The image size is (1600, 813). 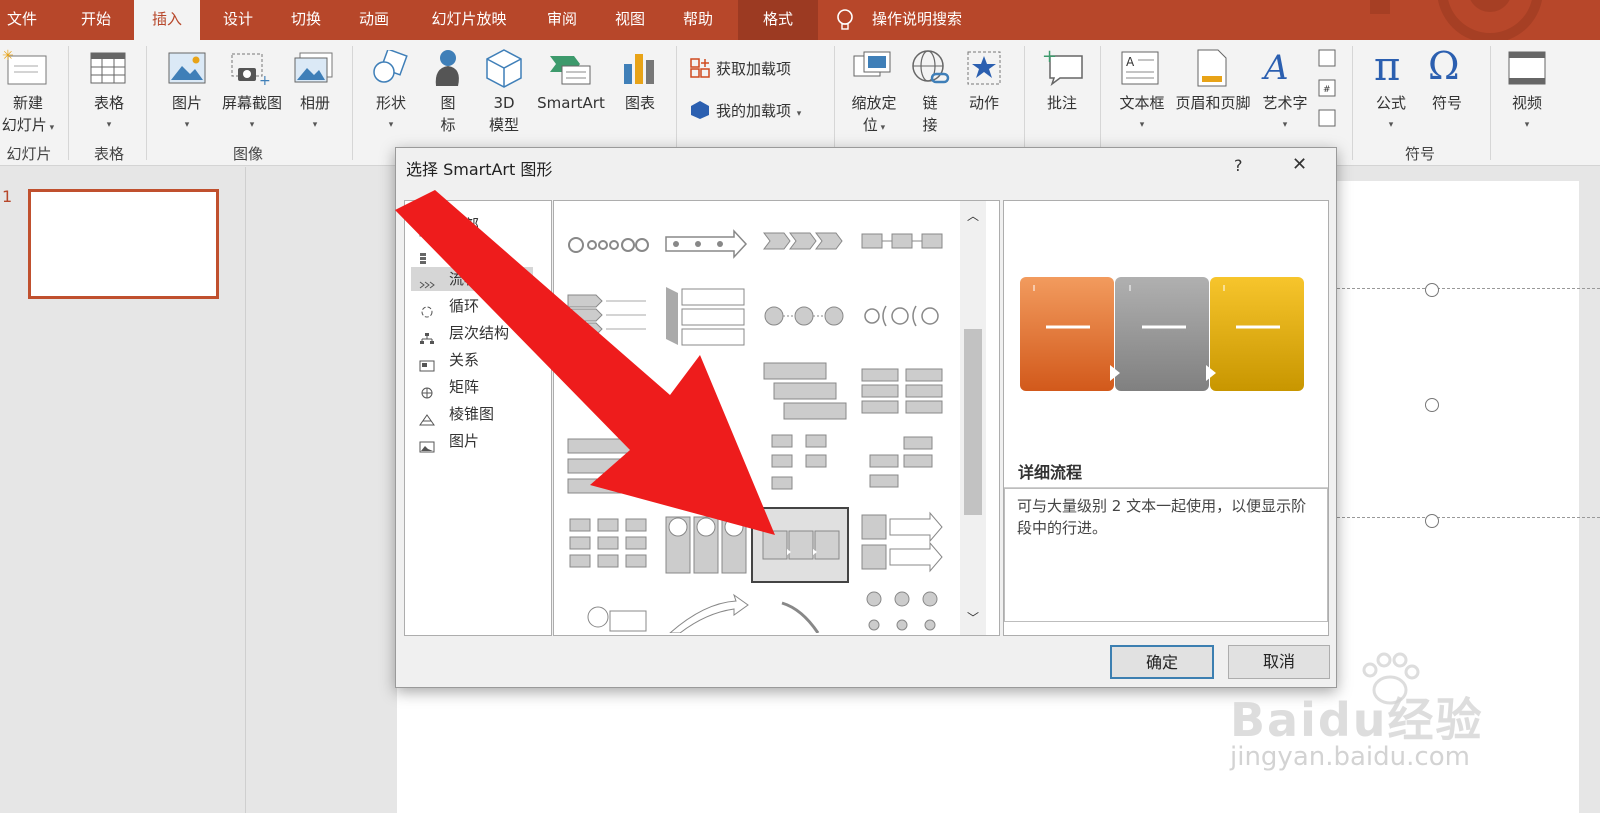 What do you see at coordinates (1276, 68) in the screenshot?
I see `wordart-icon: A` at bounding box center [1276, 68].